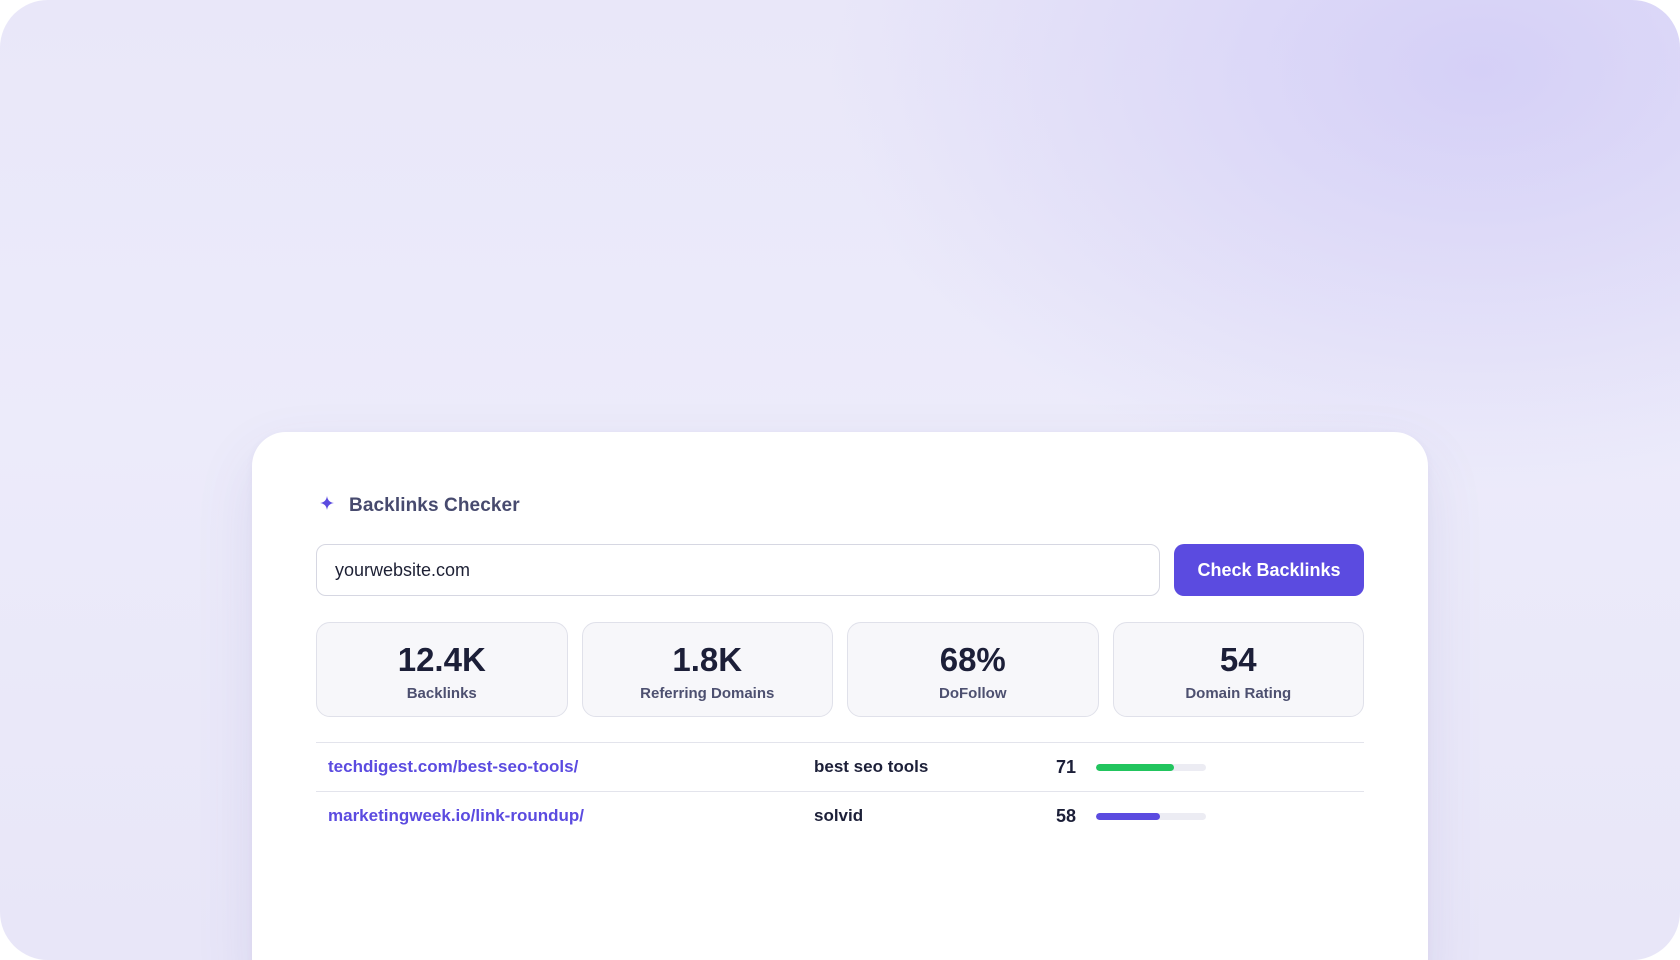  What do you see at coordinates (1066, 767) in the screenshot?
I see `link-score: 71` at bounding box center [1066, 767].